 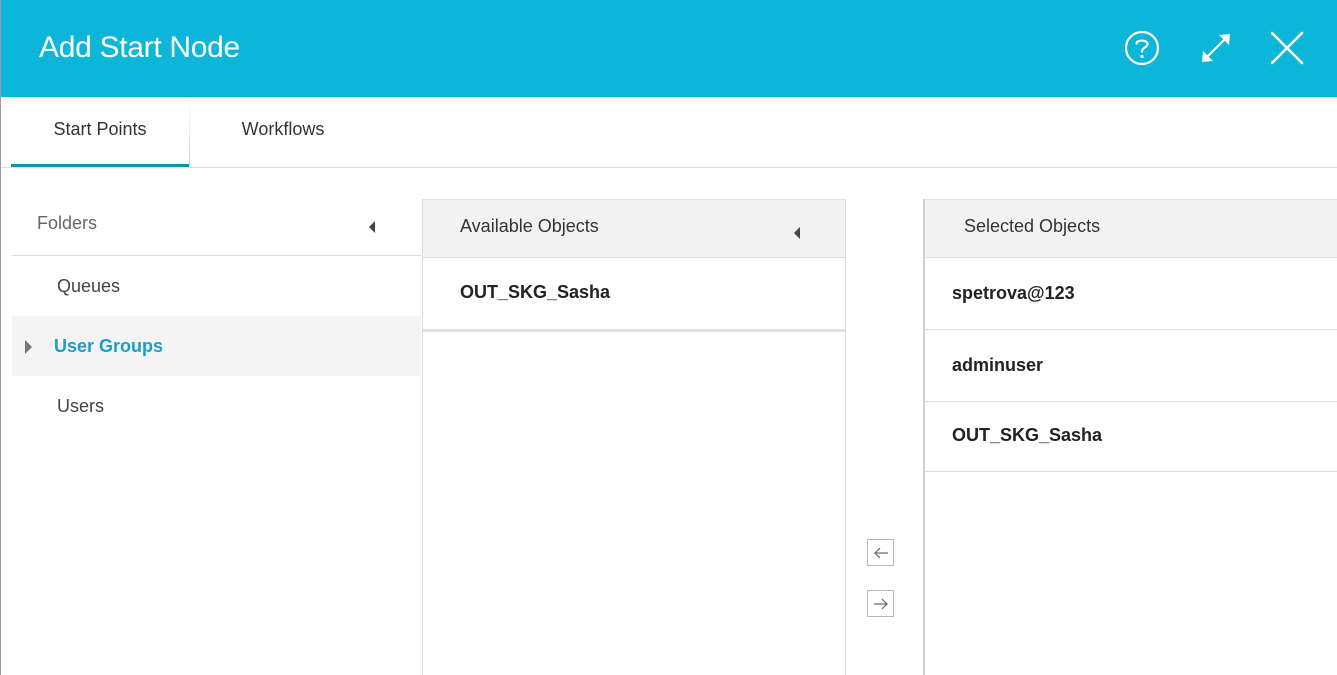 I want to click on folders-header: Folders, so click(x=216, y=226).